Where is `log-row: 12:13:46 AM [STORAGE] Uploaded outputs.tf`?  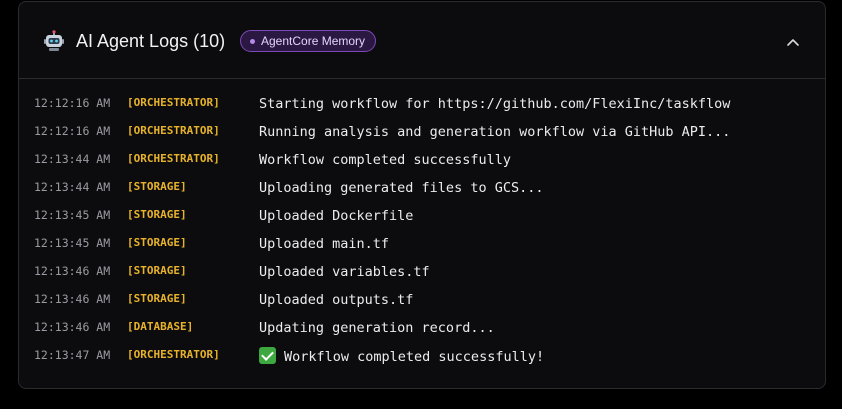
log-row: 12:13:46 AM [STORAGE] Uploaded outputs.tf is located at coordinates (422, 302).